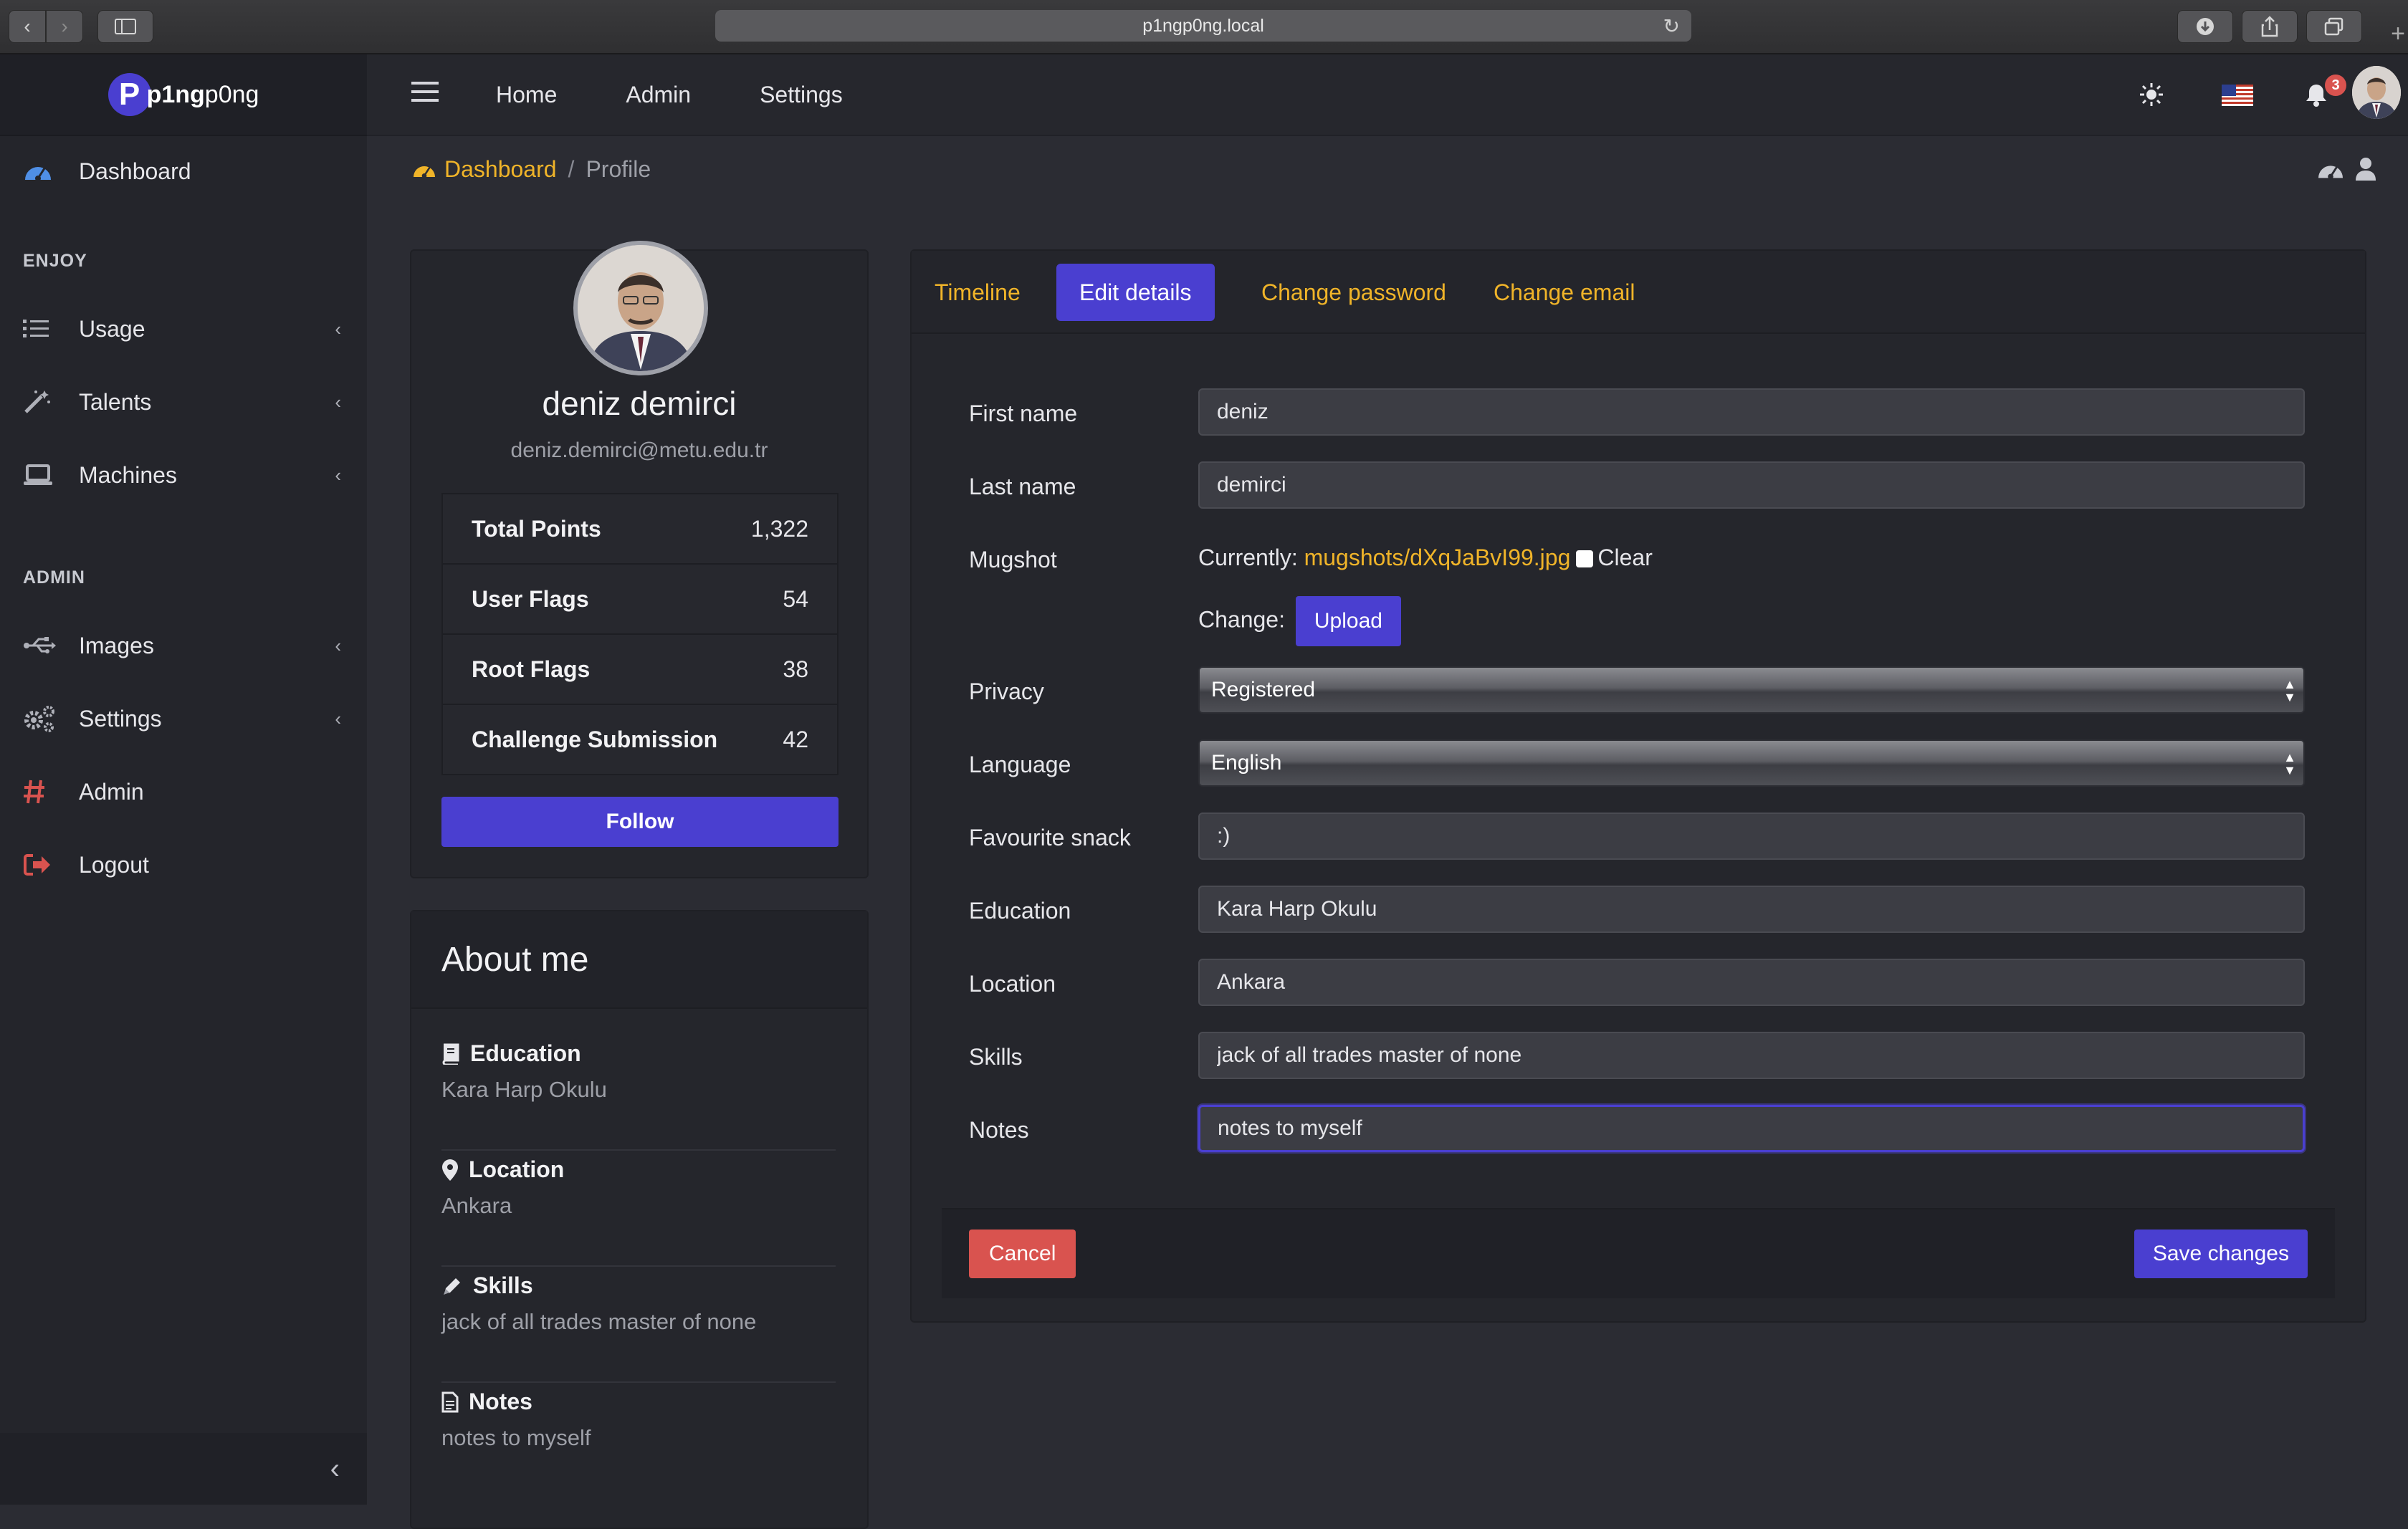 This screenshot has height=1529, width=2408. I want to click on user-icon, so click(2366, 171).